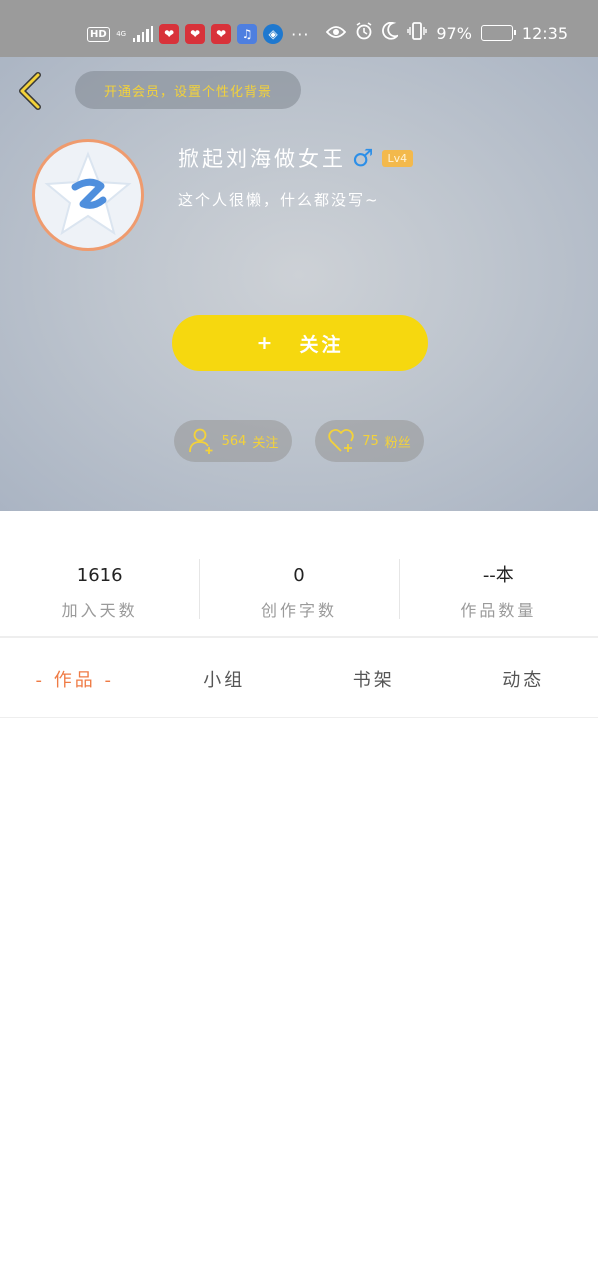  I want to click on default-avatar-star-icon, so click(88, 193).